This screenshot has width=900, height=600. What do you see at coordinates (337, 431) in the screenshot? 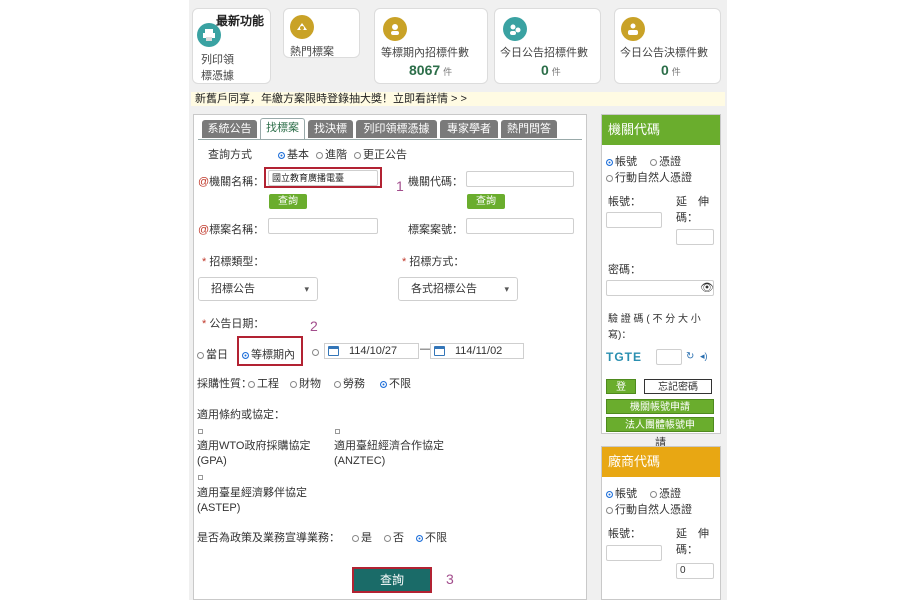
I see `anztec-checkbox` at bounding box center [337, 431].